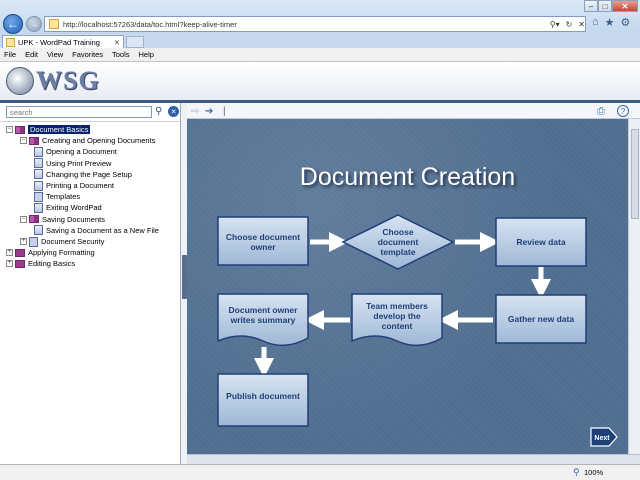  I want to click on toc-item: Exiting WordPad, so click(68, 207).